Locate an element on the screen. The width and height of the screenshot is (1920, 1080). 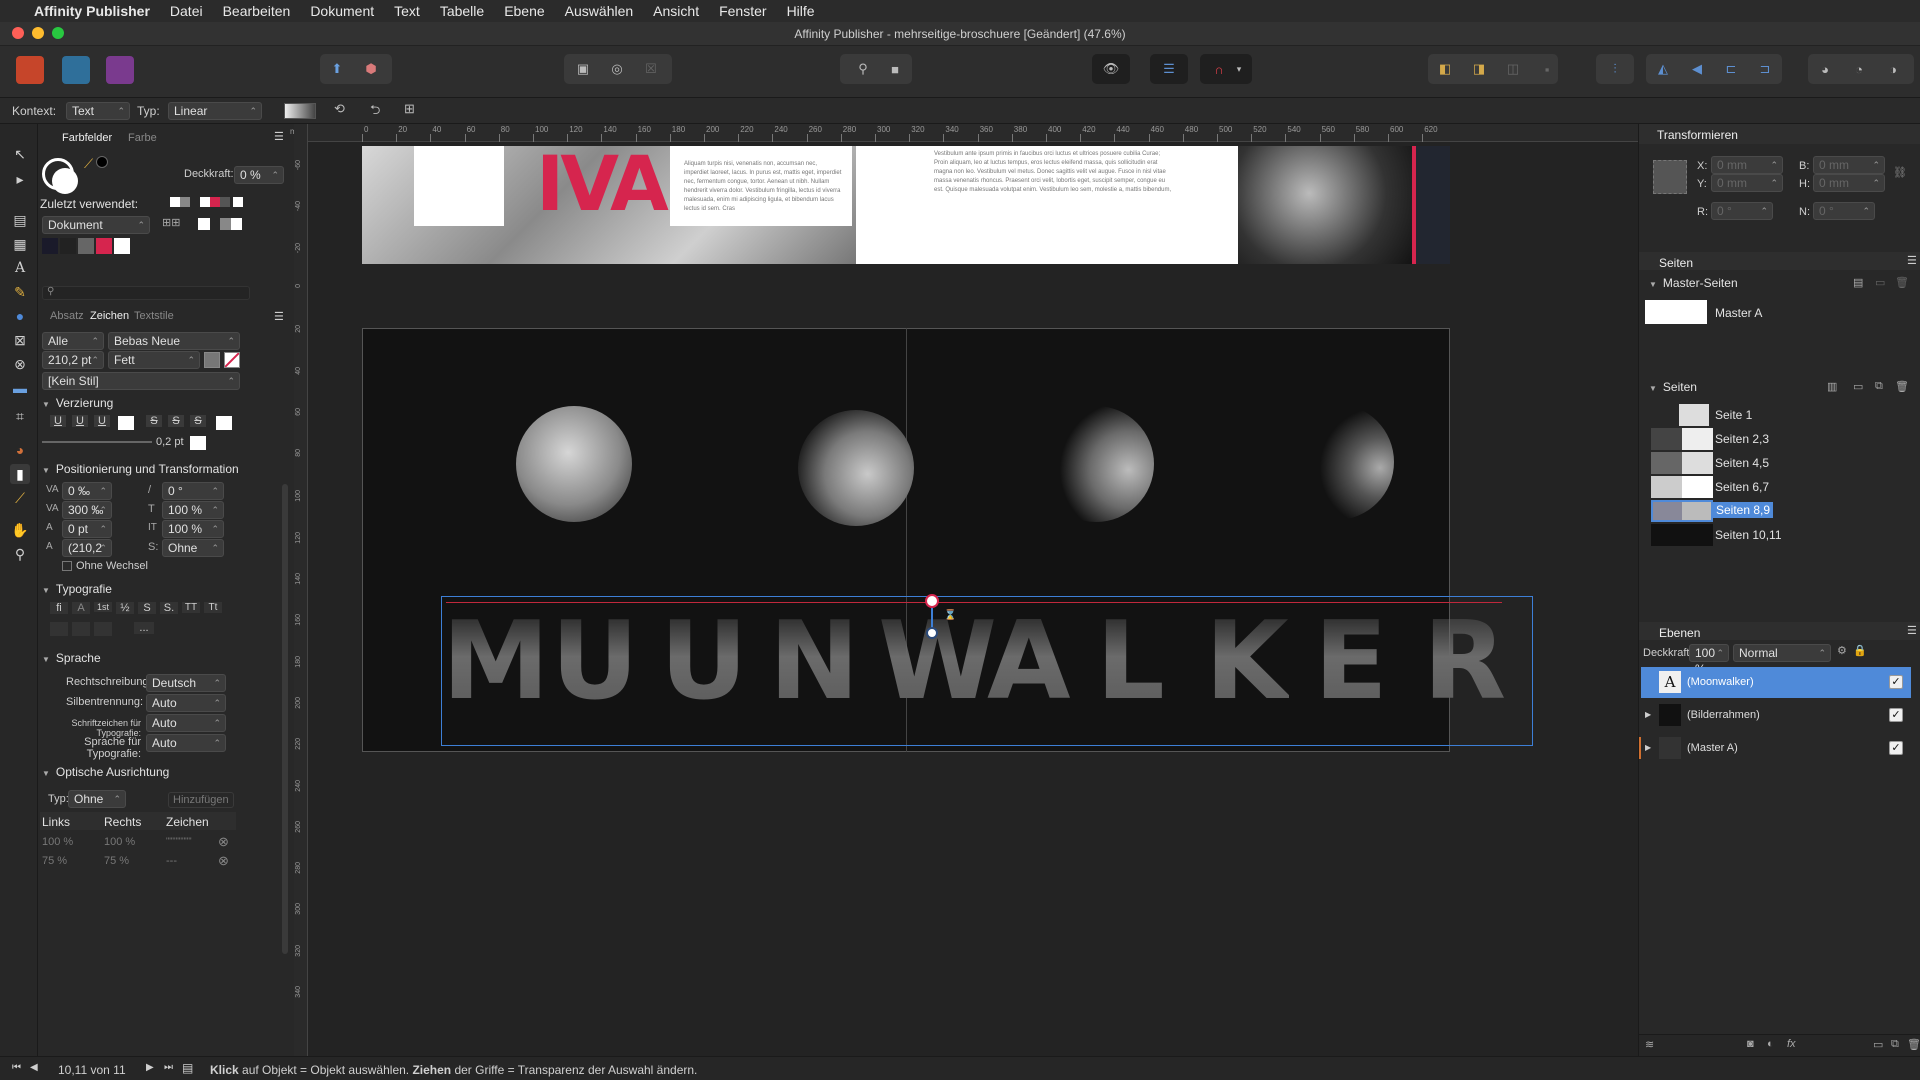
table-cell: --- is located at coordinates (171, 861).